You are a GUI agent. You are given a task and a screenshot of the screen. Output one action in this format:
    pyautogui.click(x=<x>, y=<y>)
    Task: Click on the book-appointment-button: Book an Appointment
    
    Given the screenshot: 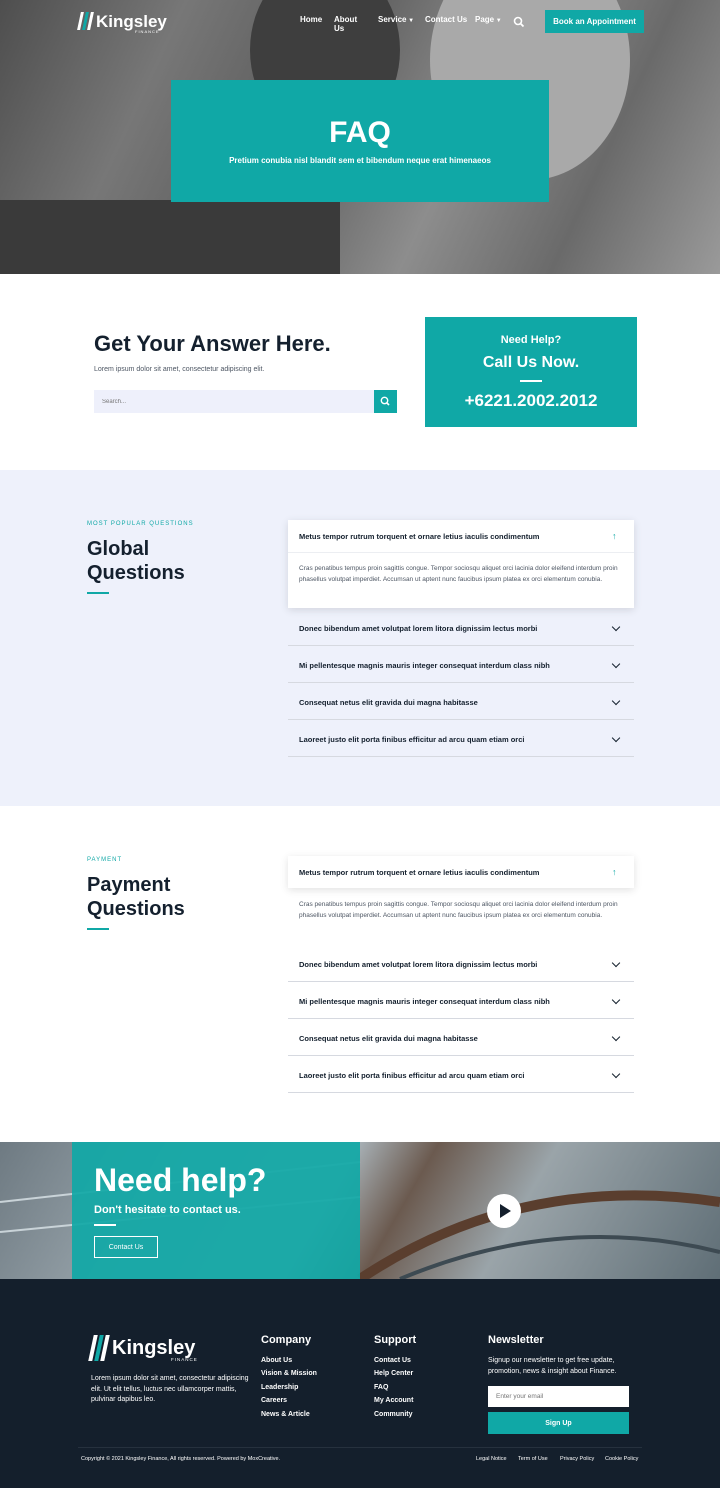 What is the action you would take?
    pyautogui.click(x=594, y=21)
    